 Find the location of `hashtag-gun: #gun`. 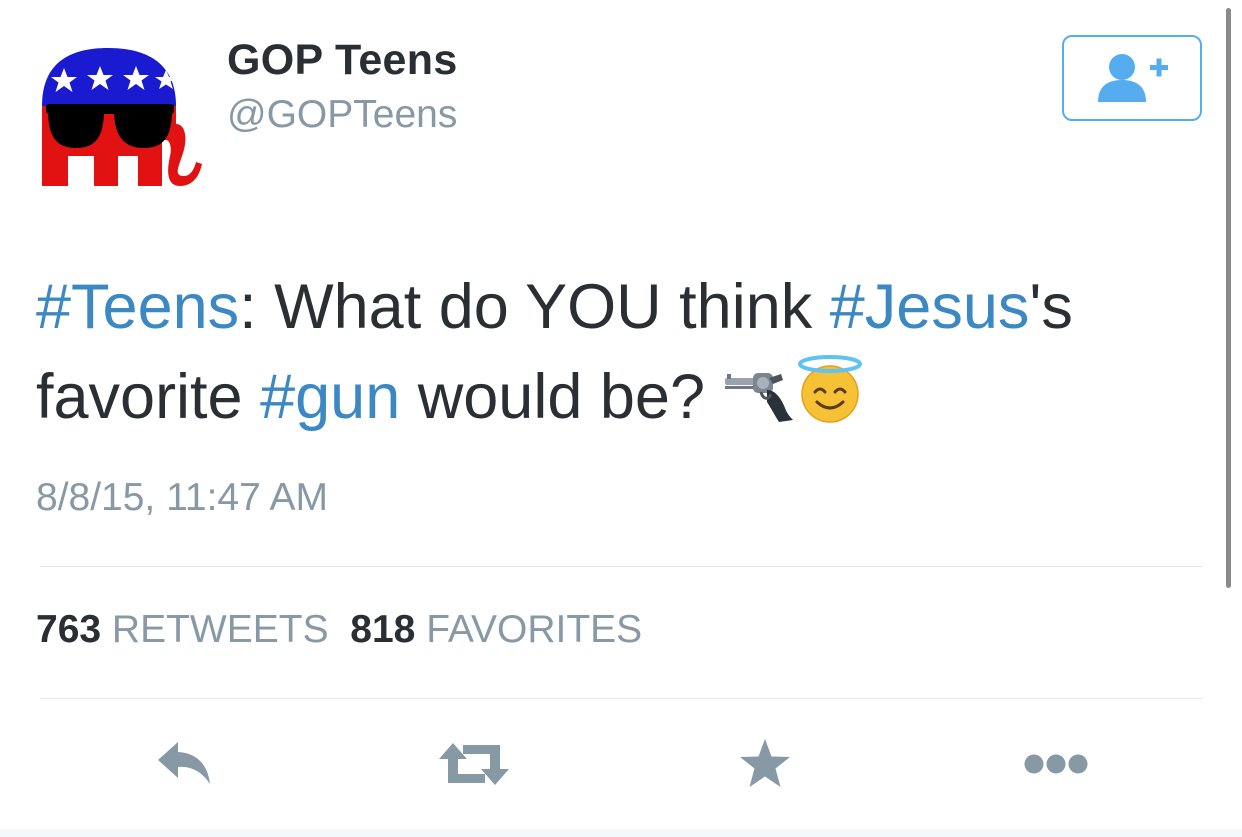

hashtag-gun: #gun is located at coordinates (330, 397).